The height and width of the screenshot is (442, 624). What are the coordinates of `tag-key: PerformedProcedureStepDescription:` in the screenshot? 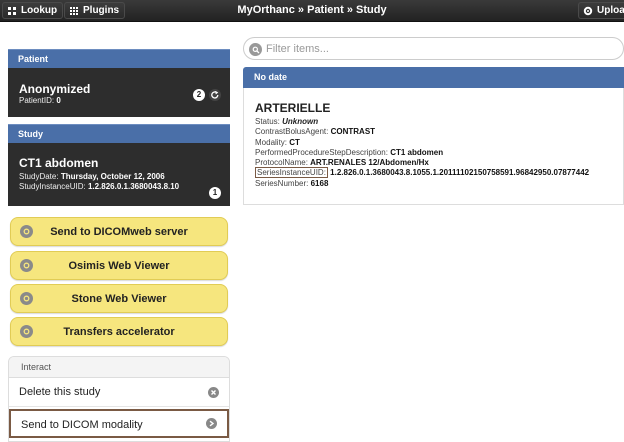 It's located at (321, 152).